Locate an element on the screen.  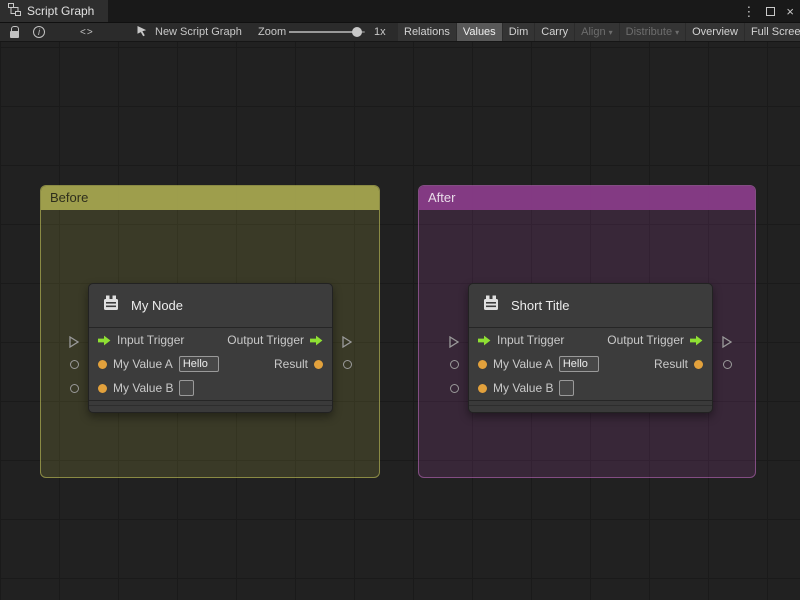
node-short-title: Short Title Input Trigger Output Trigger is located at coordinates (591, 348).